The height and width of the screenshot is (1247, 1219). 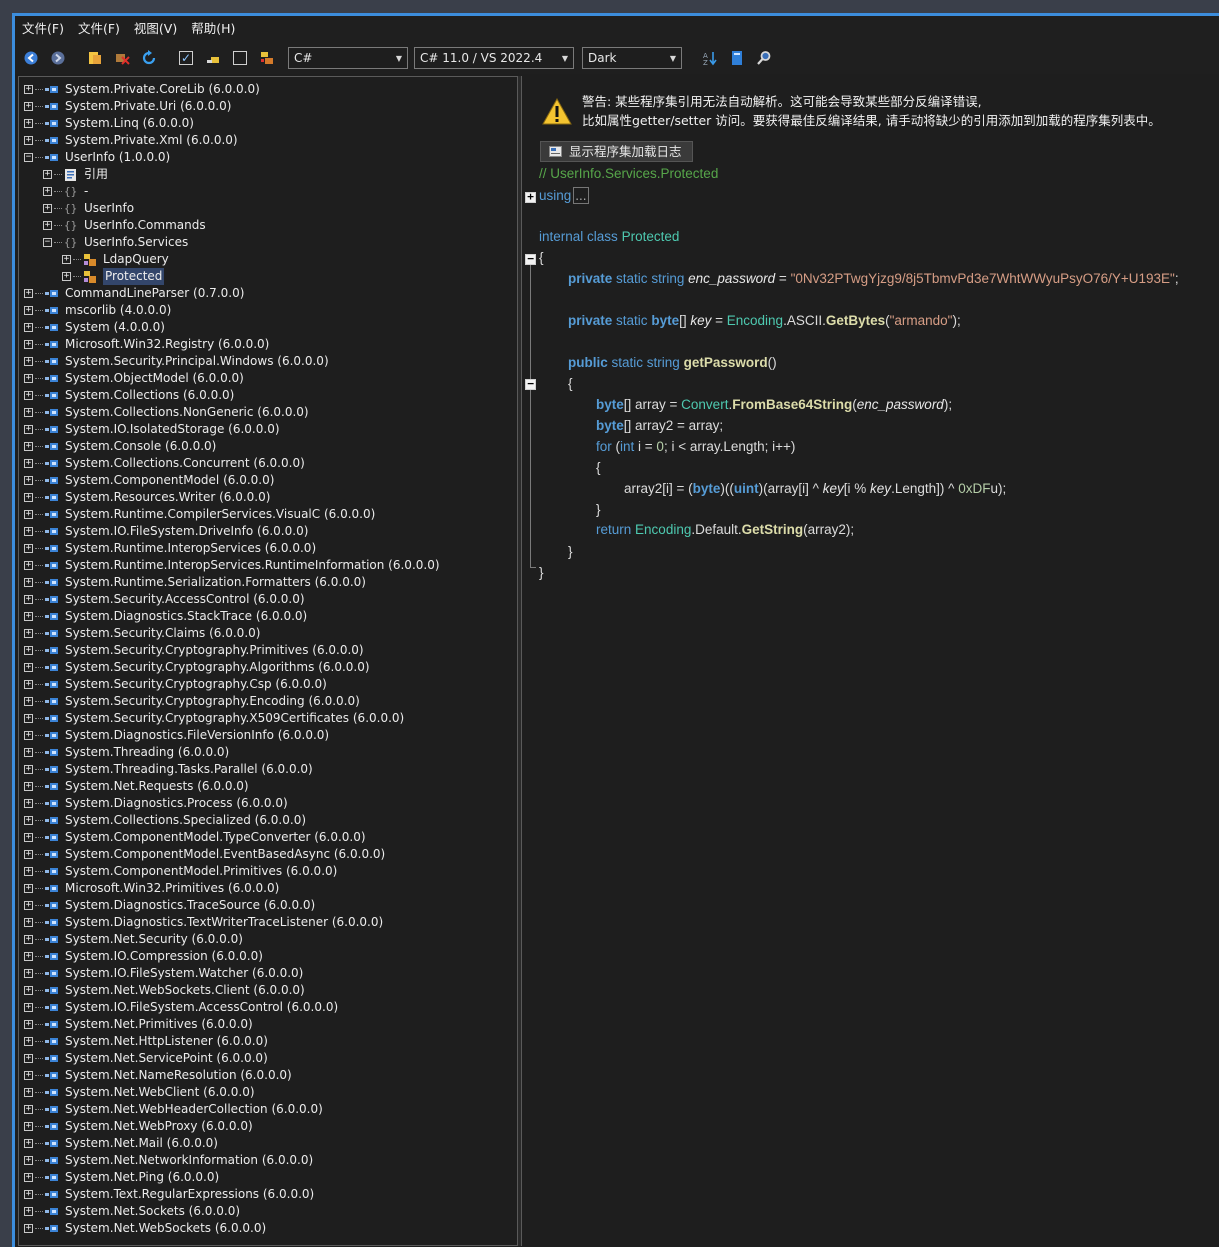 I want to click on show-all-toggle, so click(x=240, y=58).